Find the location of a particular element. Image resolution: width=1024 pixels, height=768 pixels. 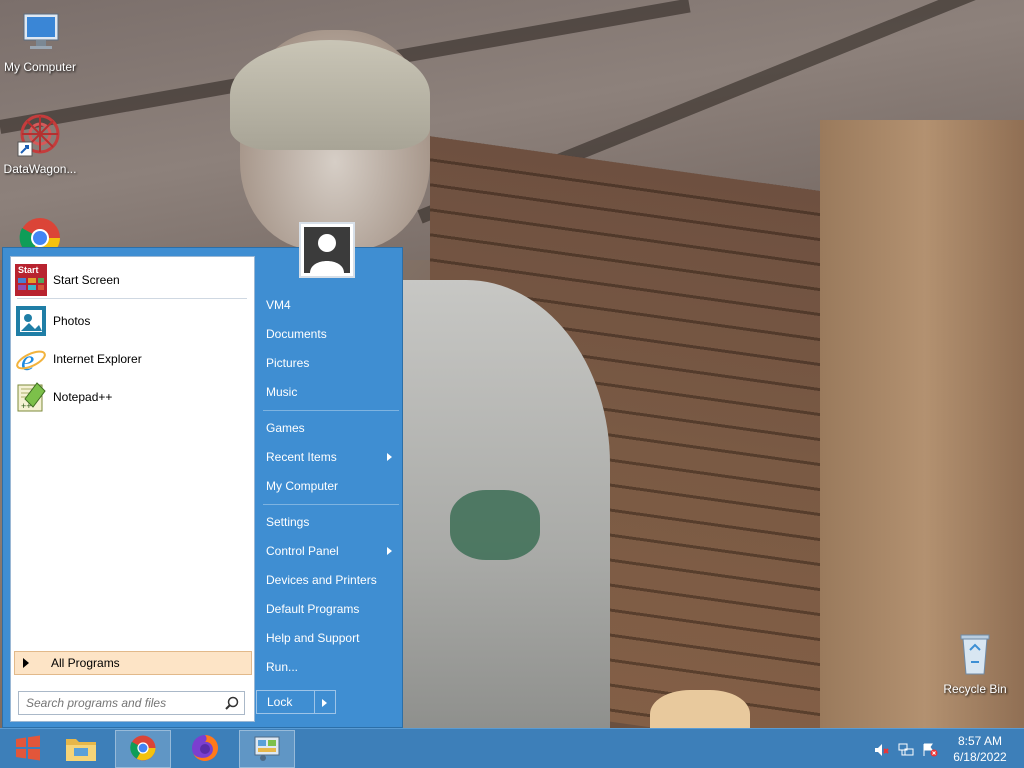

taskbar-file-explorer is located at coordinates (81, 749).